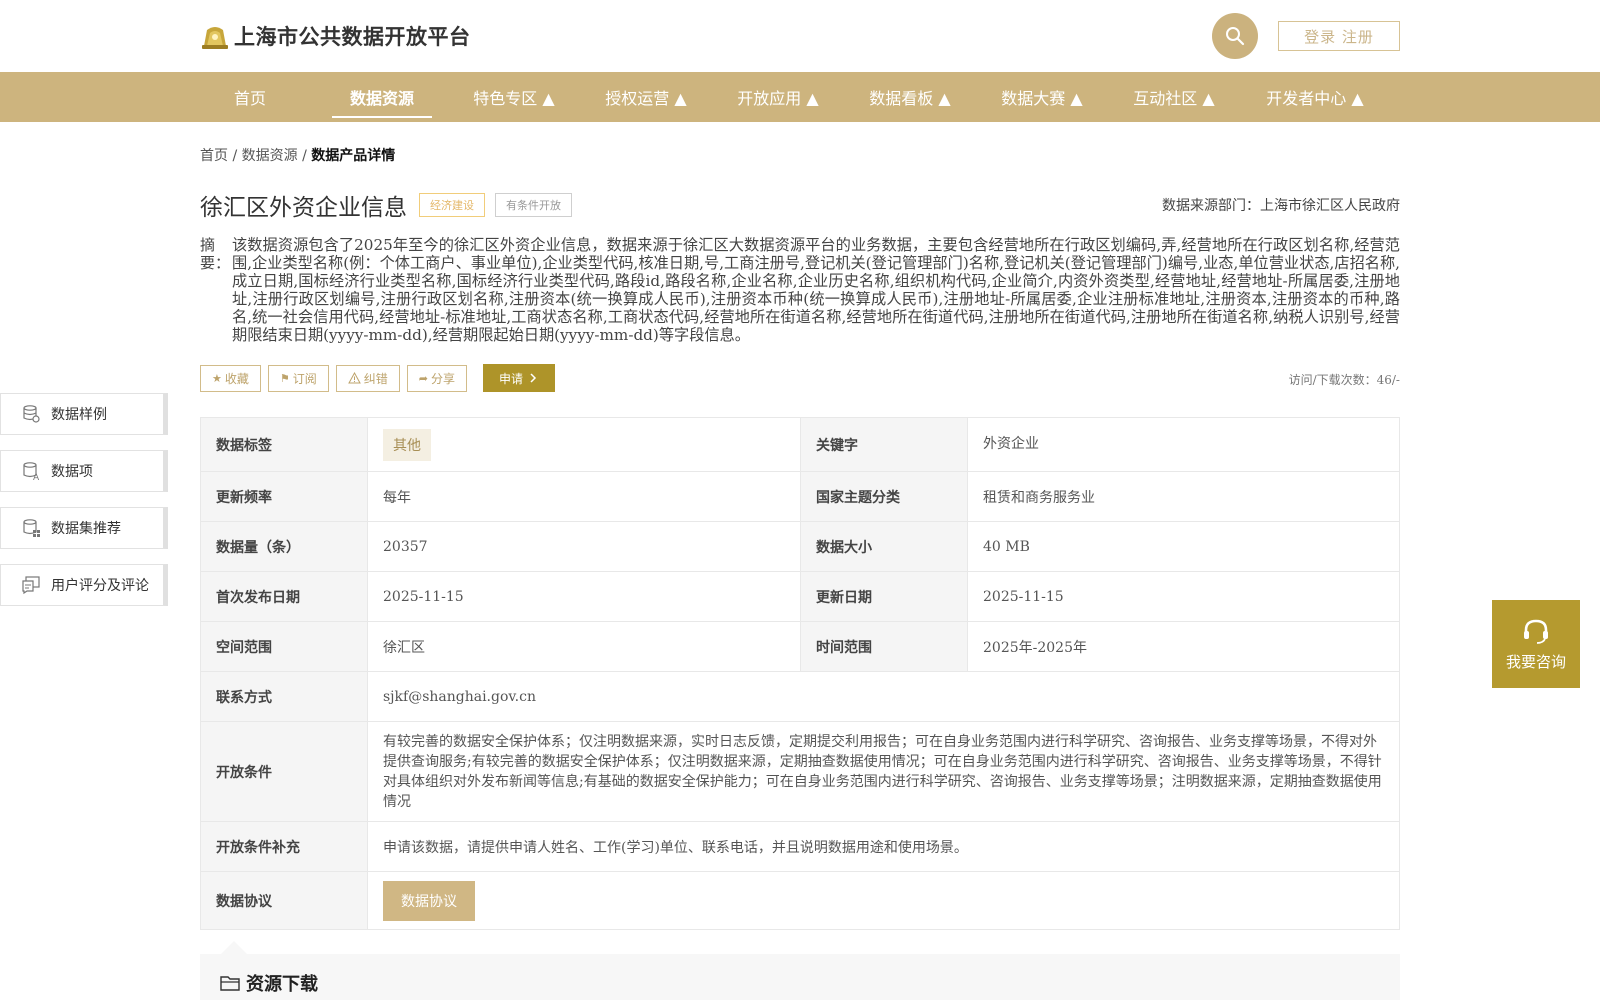  I want to click on download-title: 资源下载, so click(282, 984).